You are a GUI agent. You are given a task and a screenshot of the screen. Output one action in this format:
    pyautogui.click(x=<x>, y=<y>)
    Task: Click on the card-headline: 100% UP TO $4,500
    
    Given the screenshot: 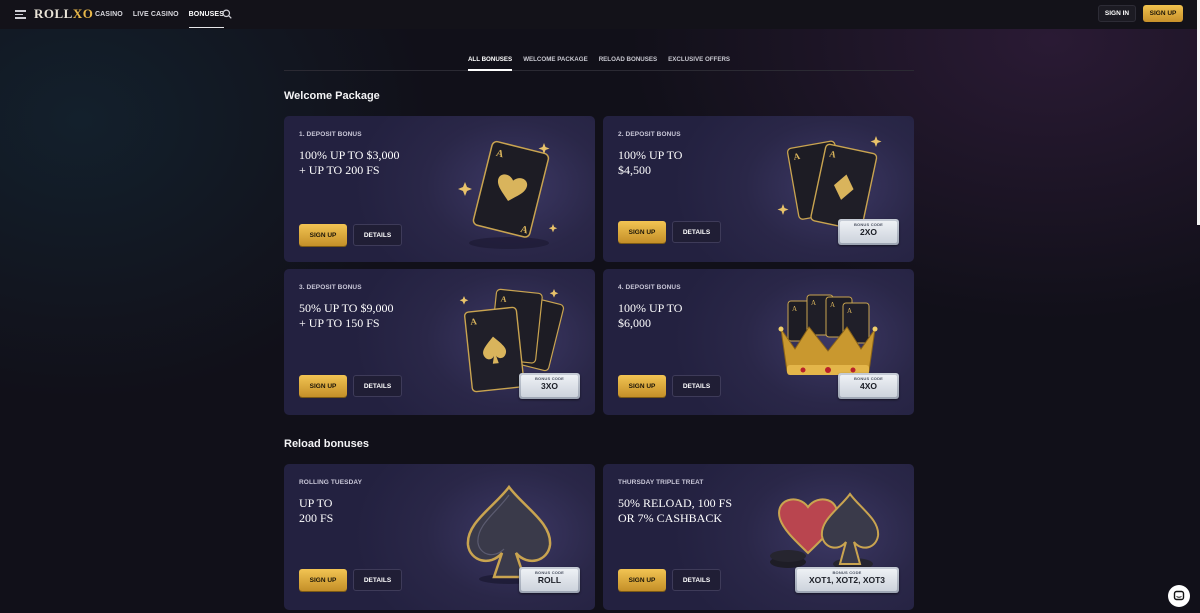 What is the action you would take?
    pyautogui.click(x=650, y=162)
    